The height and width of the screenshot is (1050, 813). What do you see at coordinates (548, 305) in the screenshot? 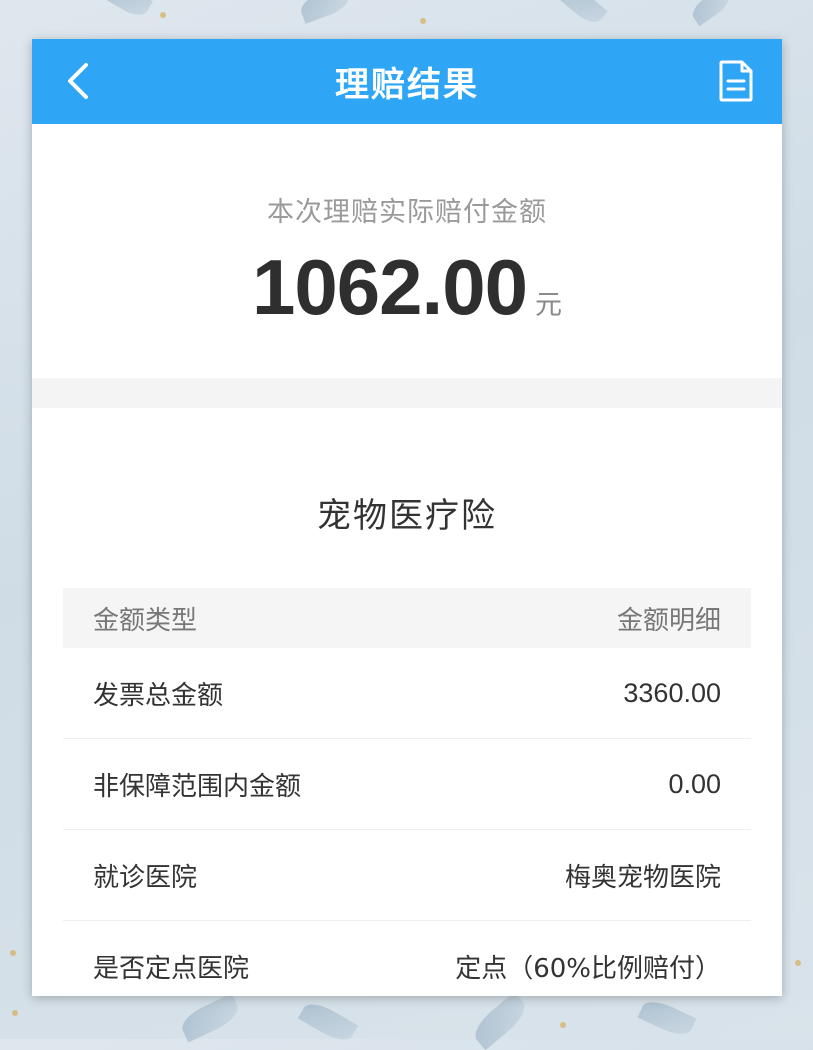
I see `claim-amount-unit: 元` at bounding box center [548, 305].